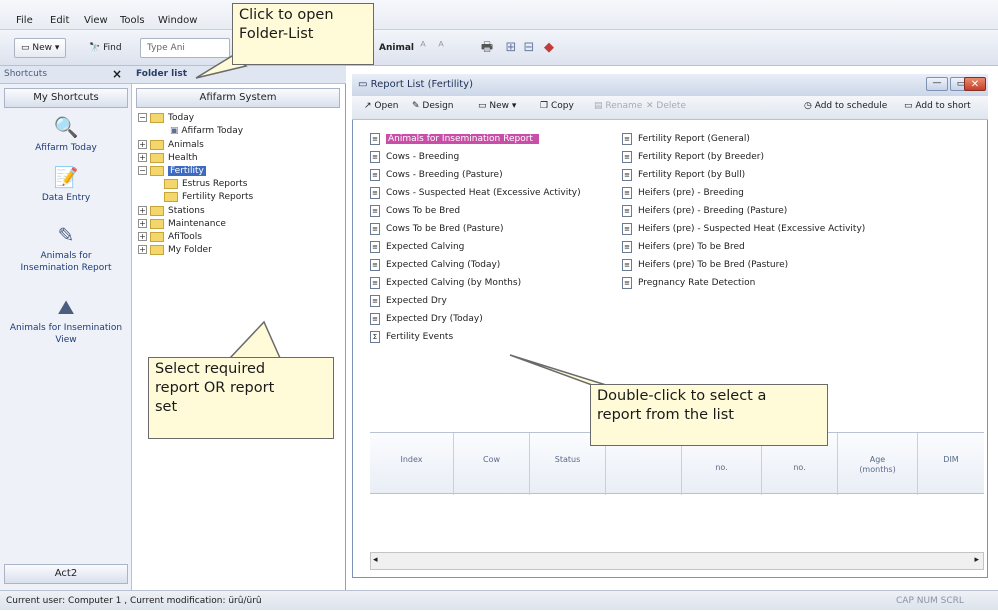 Image resolution: width=998 pixels, height=611 pixels. I want to click on tree-item-stations: + Stations, so click(171, 211).